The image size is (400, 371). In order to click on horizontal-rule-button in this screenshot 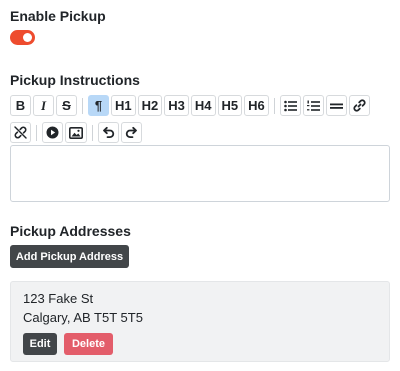, I will do `click(336, 105)`.